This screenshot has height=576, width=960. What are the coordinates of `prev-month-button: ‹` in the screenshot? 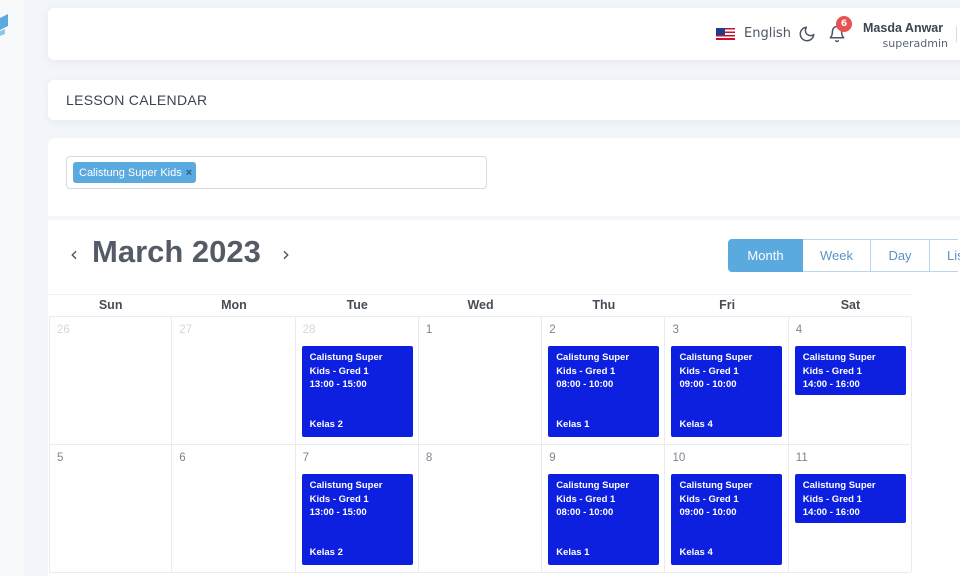 It's located at (74, 254).